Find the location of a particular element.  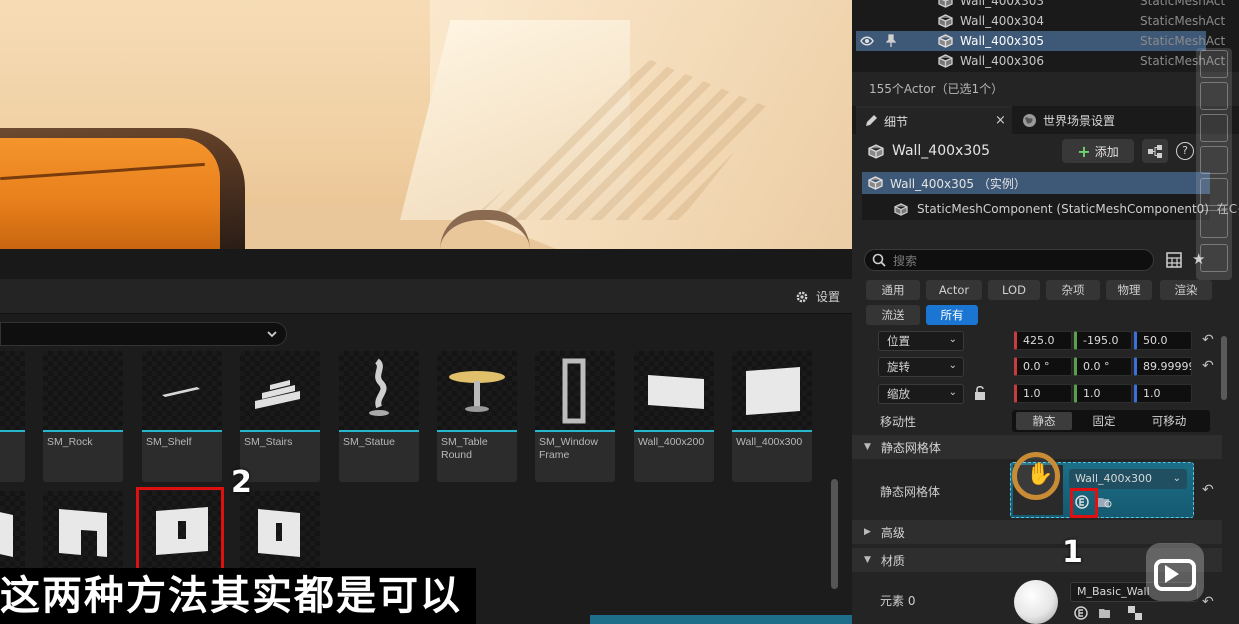

crop-icon is located at coordinates (1214, 160).